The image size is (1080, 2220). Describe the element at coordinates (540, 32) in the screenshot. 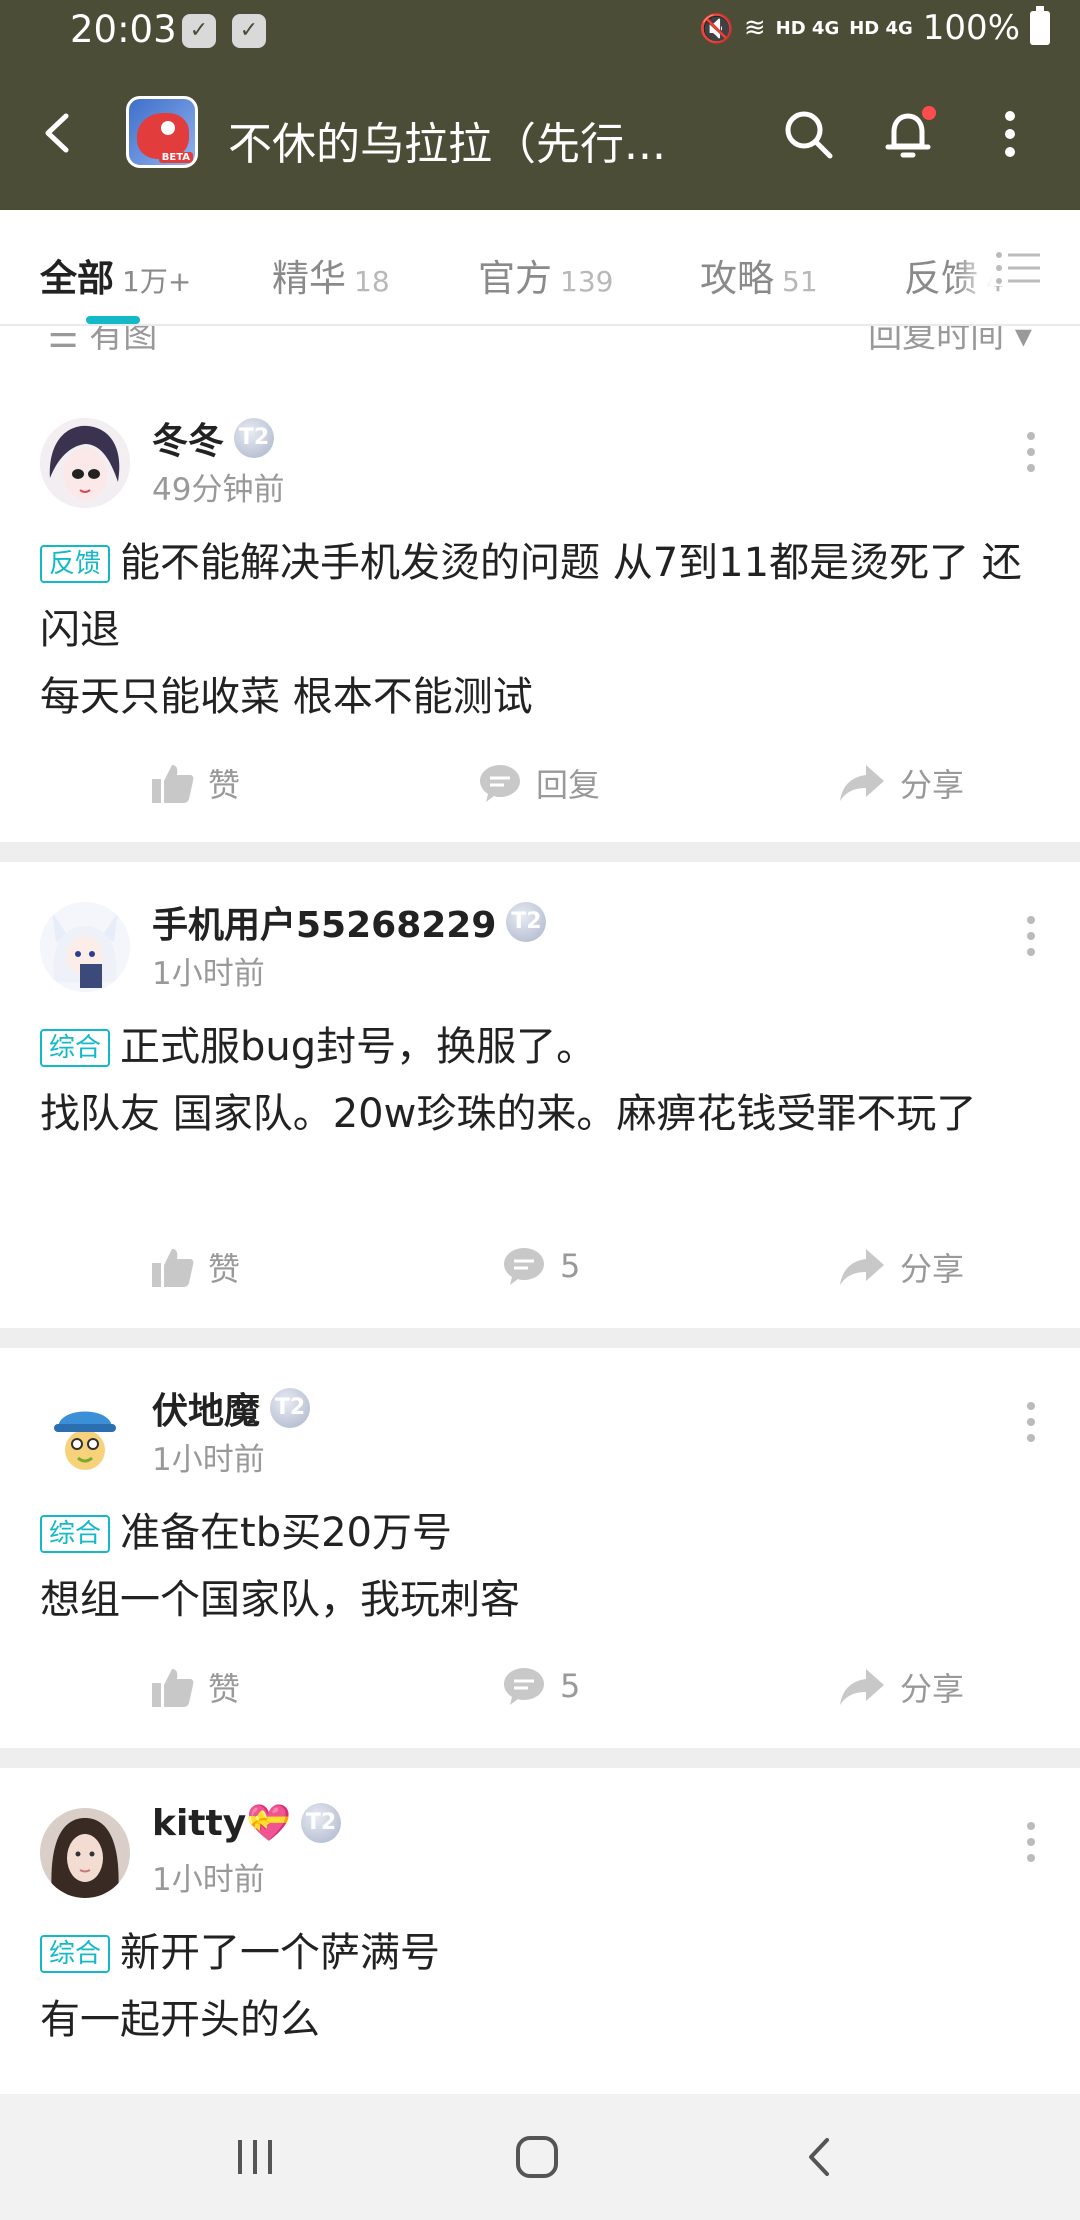

I see `status-bar: 20:03 ✓ ✓ 🔇 ≋ HD 4G HD 4G 100%` at that location.